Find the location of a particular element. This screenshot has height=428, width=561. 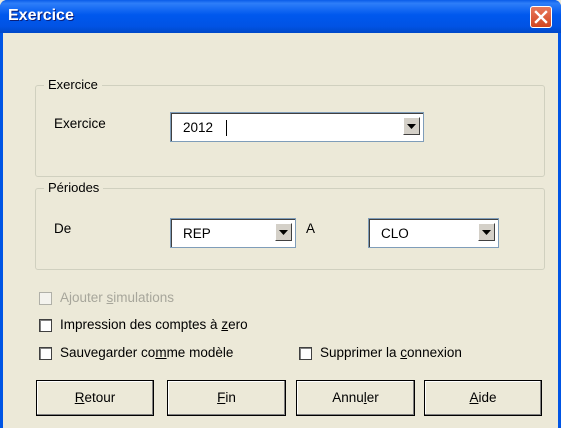

ajouter-simulations-checkbox is located at coordinates (45, 298).